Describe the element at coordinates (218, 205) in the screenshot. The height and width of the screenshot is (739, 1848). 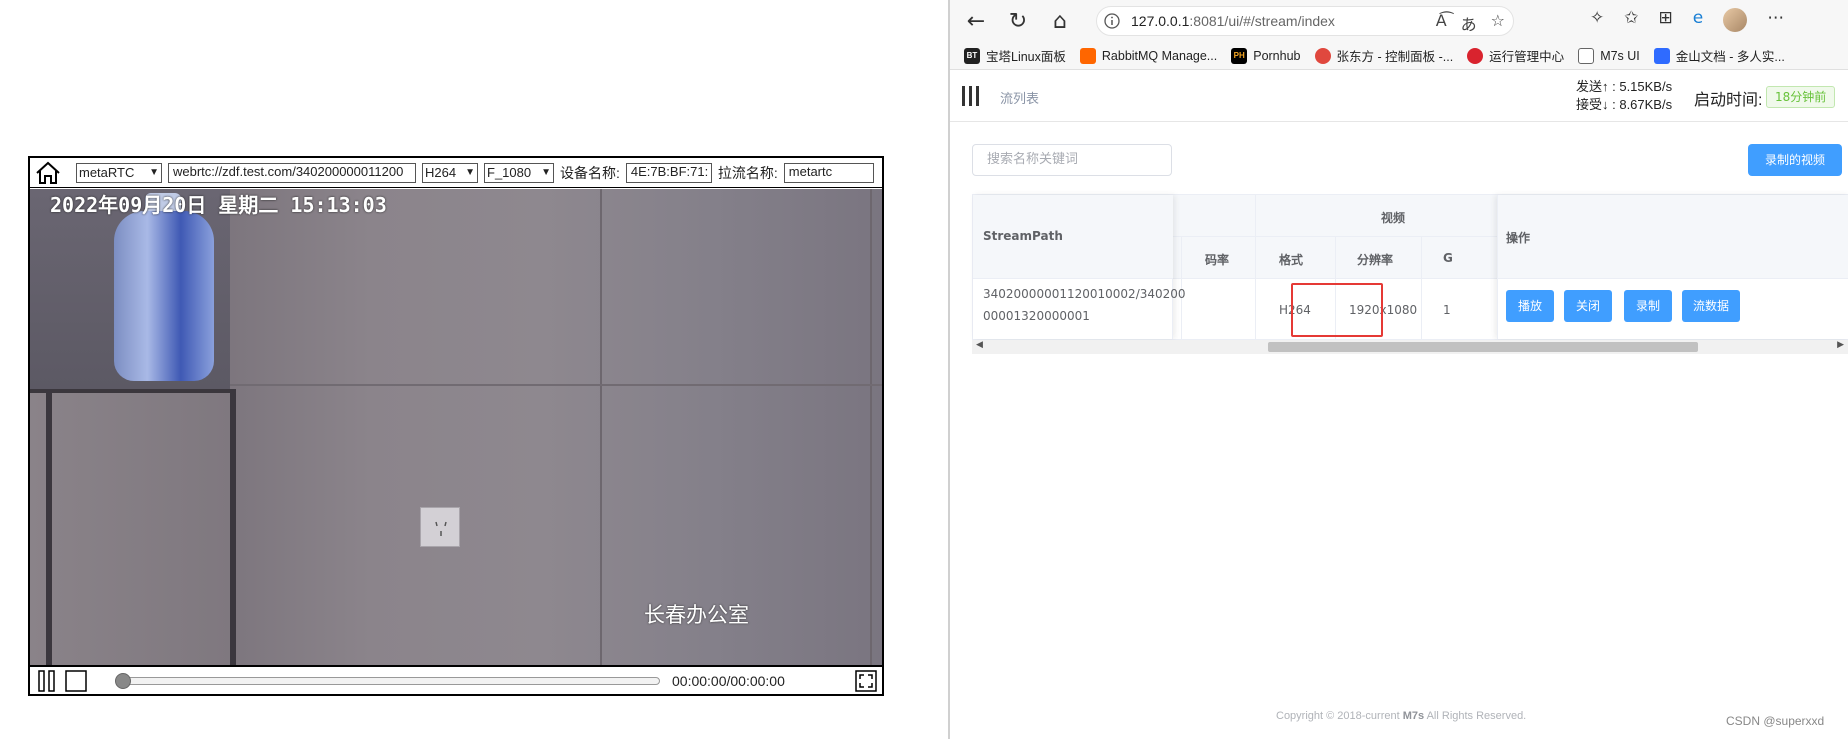
I see `osd-datetime: 2022年09月20日 星期二 15:13:03` at that location.